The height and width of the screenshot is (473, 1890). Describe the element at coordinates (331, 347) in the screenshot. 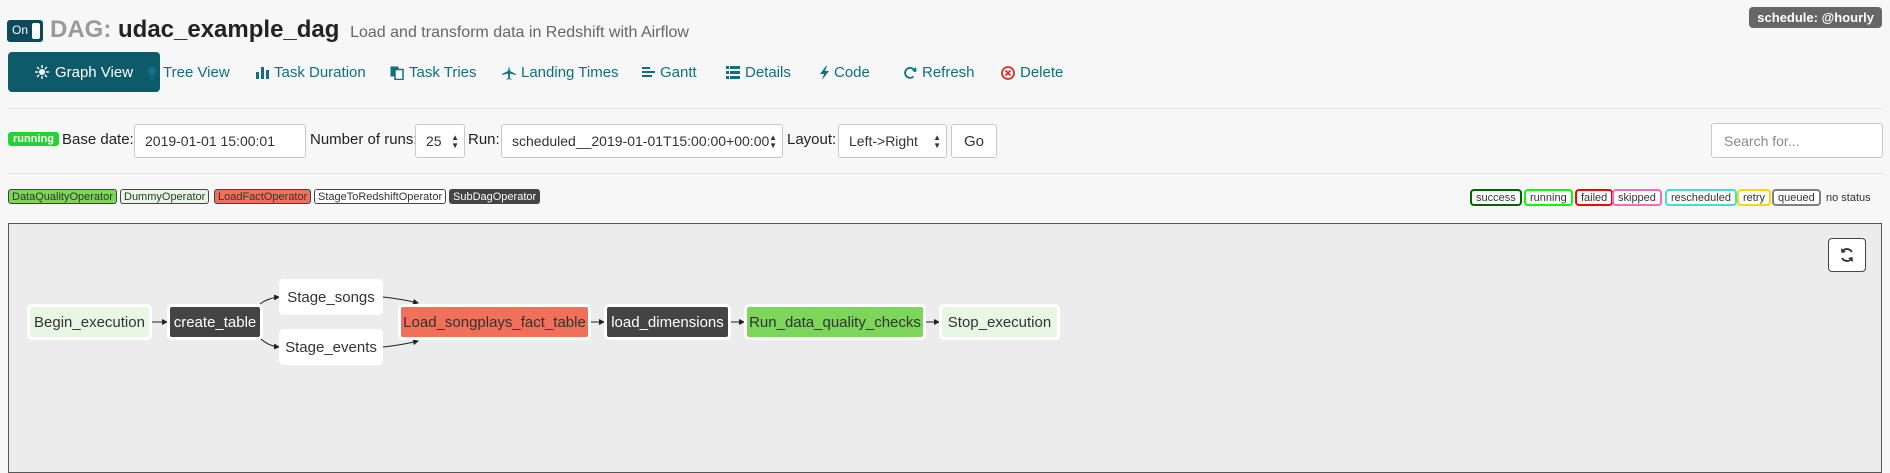

I see `task-node: Stage_events` at that location.